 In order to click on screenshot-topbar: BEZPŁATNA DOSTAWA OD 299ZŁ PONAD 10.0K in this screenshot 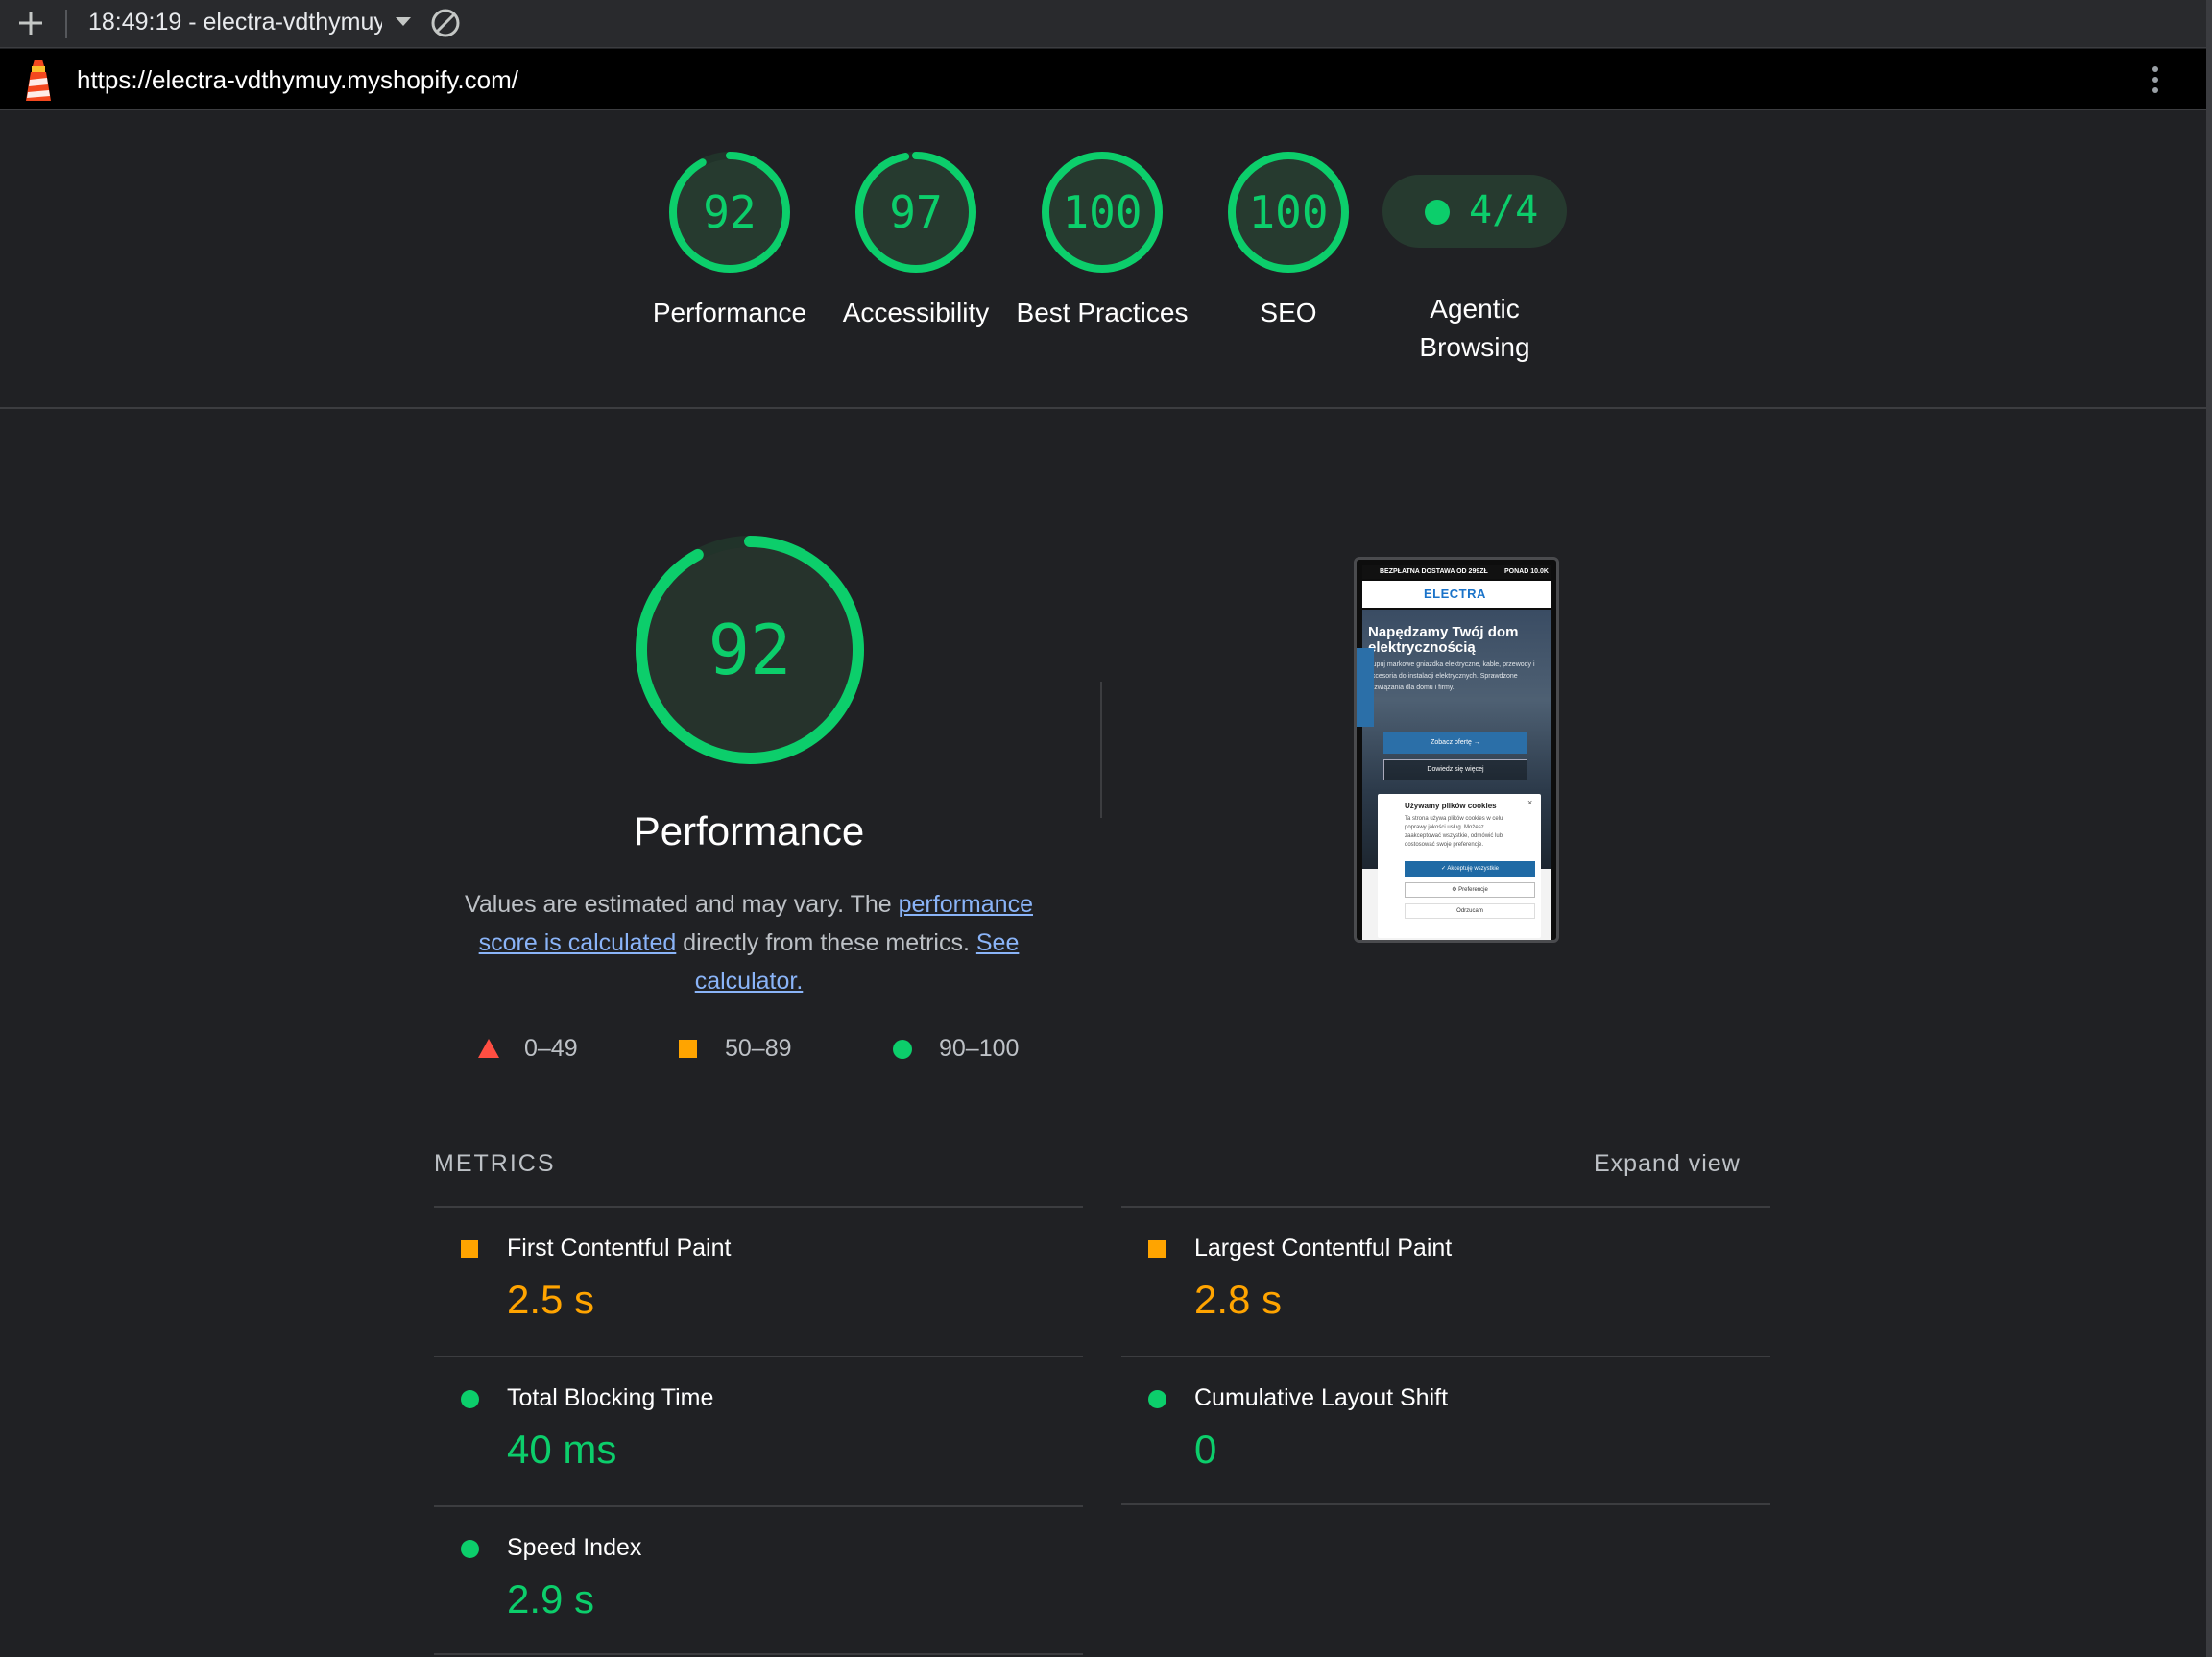, I will do `click(1456, 572)`.